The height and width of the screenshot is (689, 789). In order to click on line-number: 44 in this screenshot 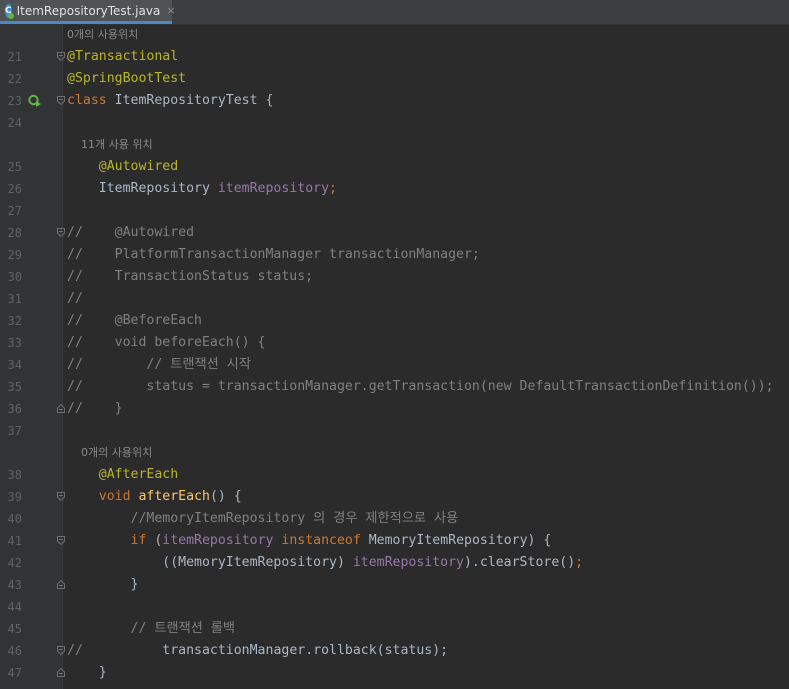, I will do `click(14, 607)`.